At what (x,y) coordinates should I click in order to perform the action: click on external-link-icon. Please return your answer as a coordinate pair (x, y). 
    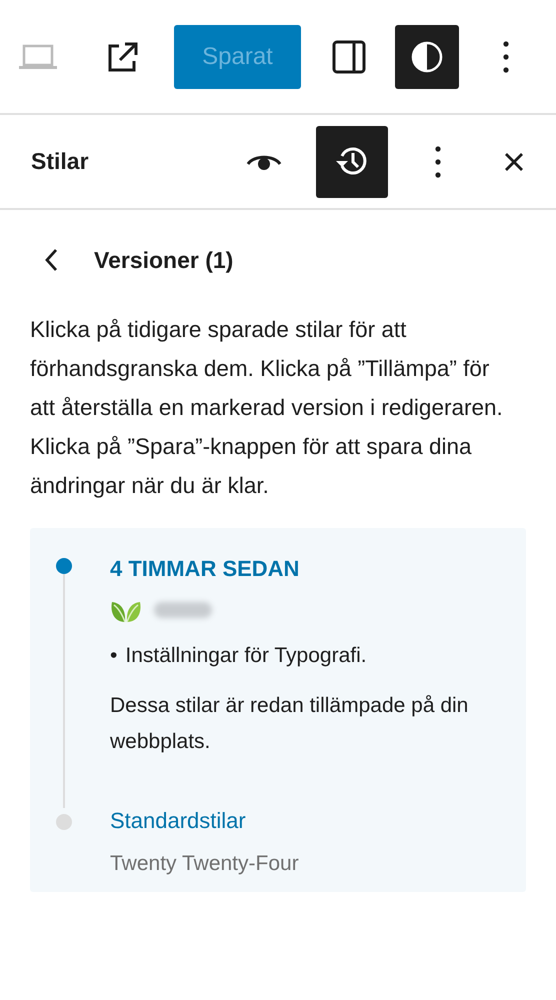
    Looking at the image, I should click on (123, 57).